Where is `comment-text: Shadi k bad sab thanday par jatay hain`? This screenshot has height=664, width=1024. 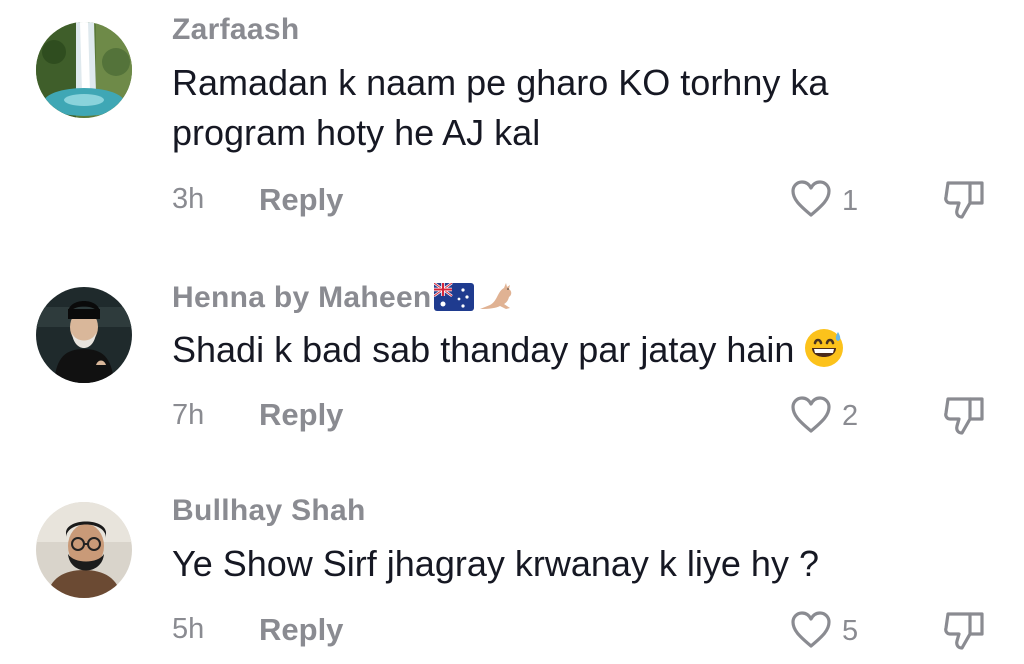
comment-text: Shadi k bad sab thanday par jatay hain is located at coordinates (572, 350).